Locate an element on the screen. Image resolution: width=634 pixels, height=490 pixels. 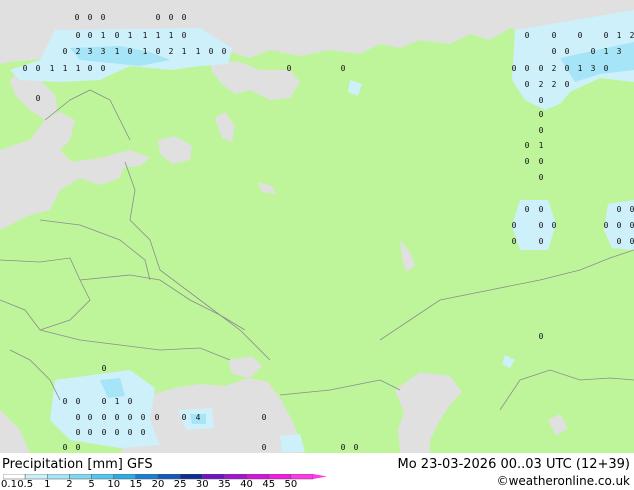
legend-label: 30 is located at coordinates (202, 484).